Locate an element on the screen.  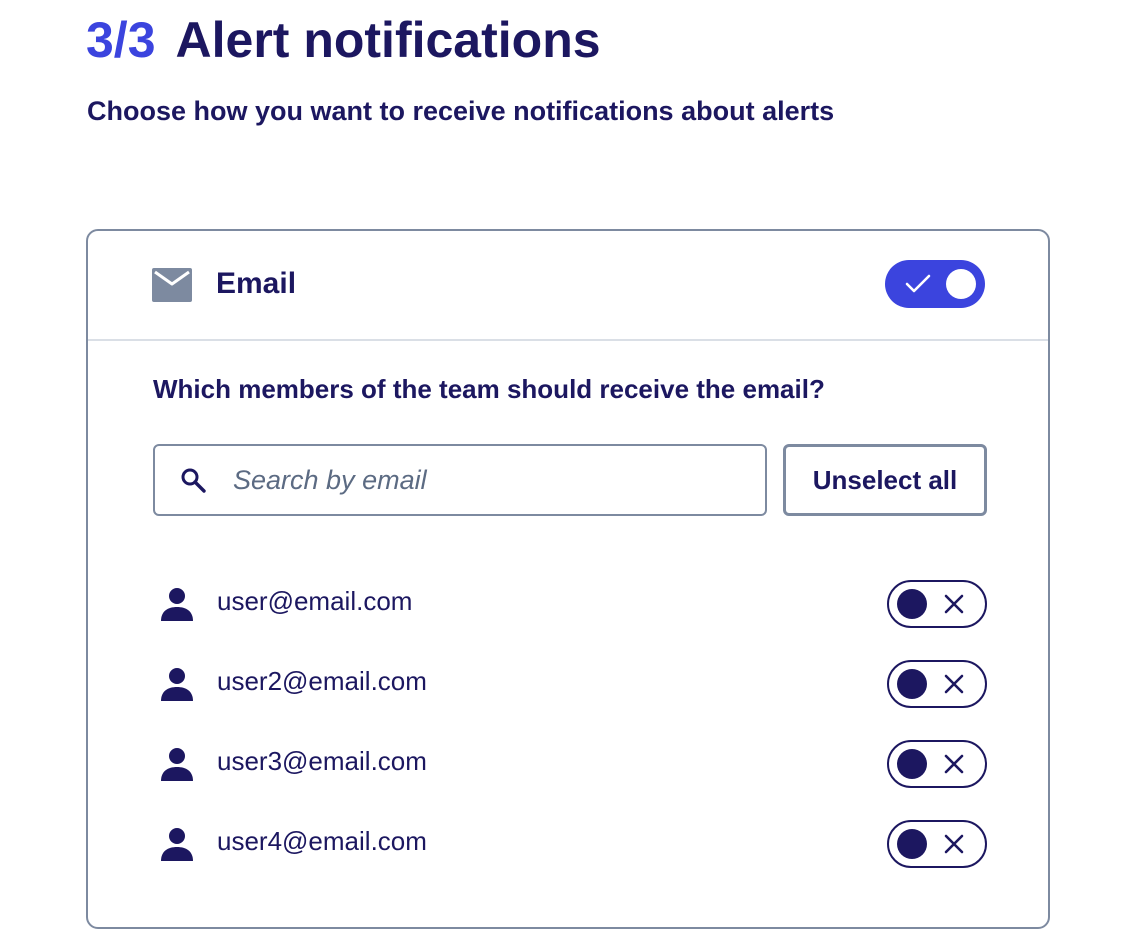
member-email: user2@email.com is located at coordinates (322, 681).